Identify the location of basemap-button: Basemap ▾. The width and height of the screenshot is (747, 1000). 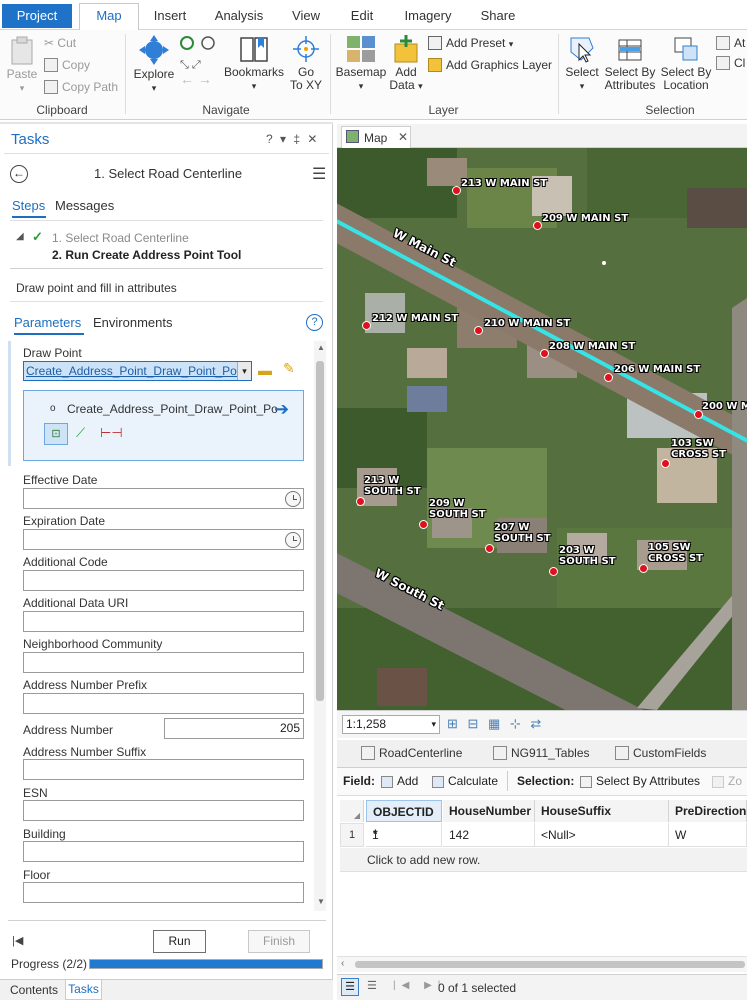
(361, 63).